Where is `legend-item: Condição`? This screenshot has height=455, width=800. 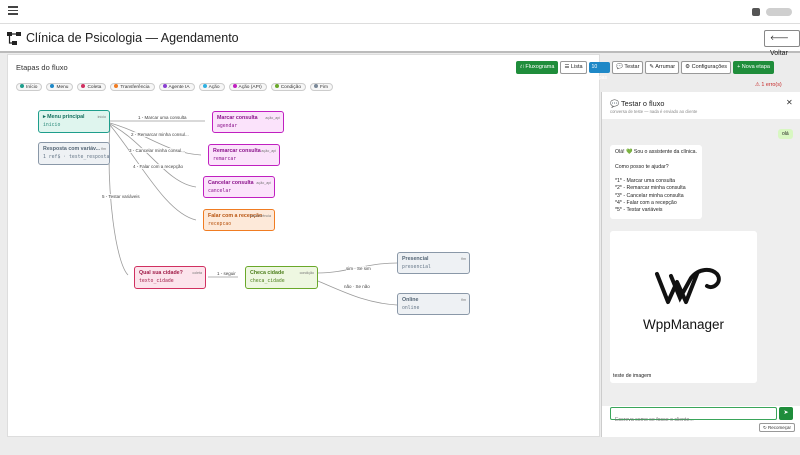
legend-item: Condição is located at coordinates (288, 87).